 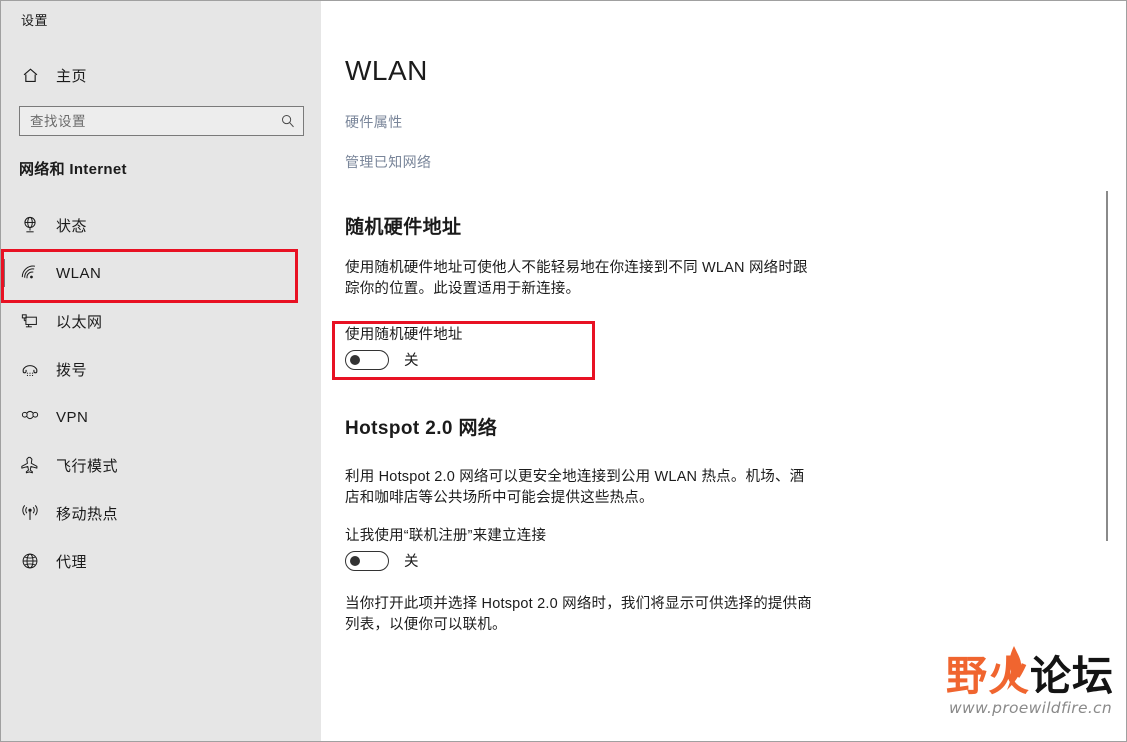 What do you see at coordinates (388, 162) in the screenshot?
I see `link-manage-known-networks: 管理已知网络` at bounding box center [388, 162].